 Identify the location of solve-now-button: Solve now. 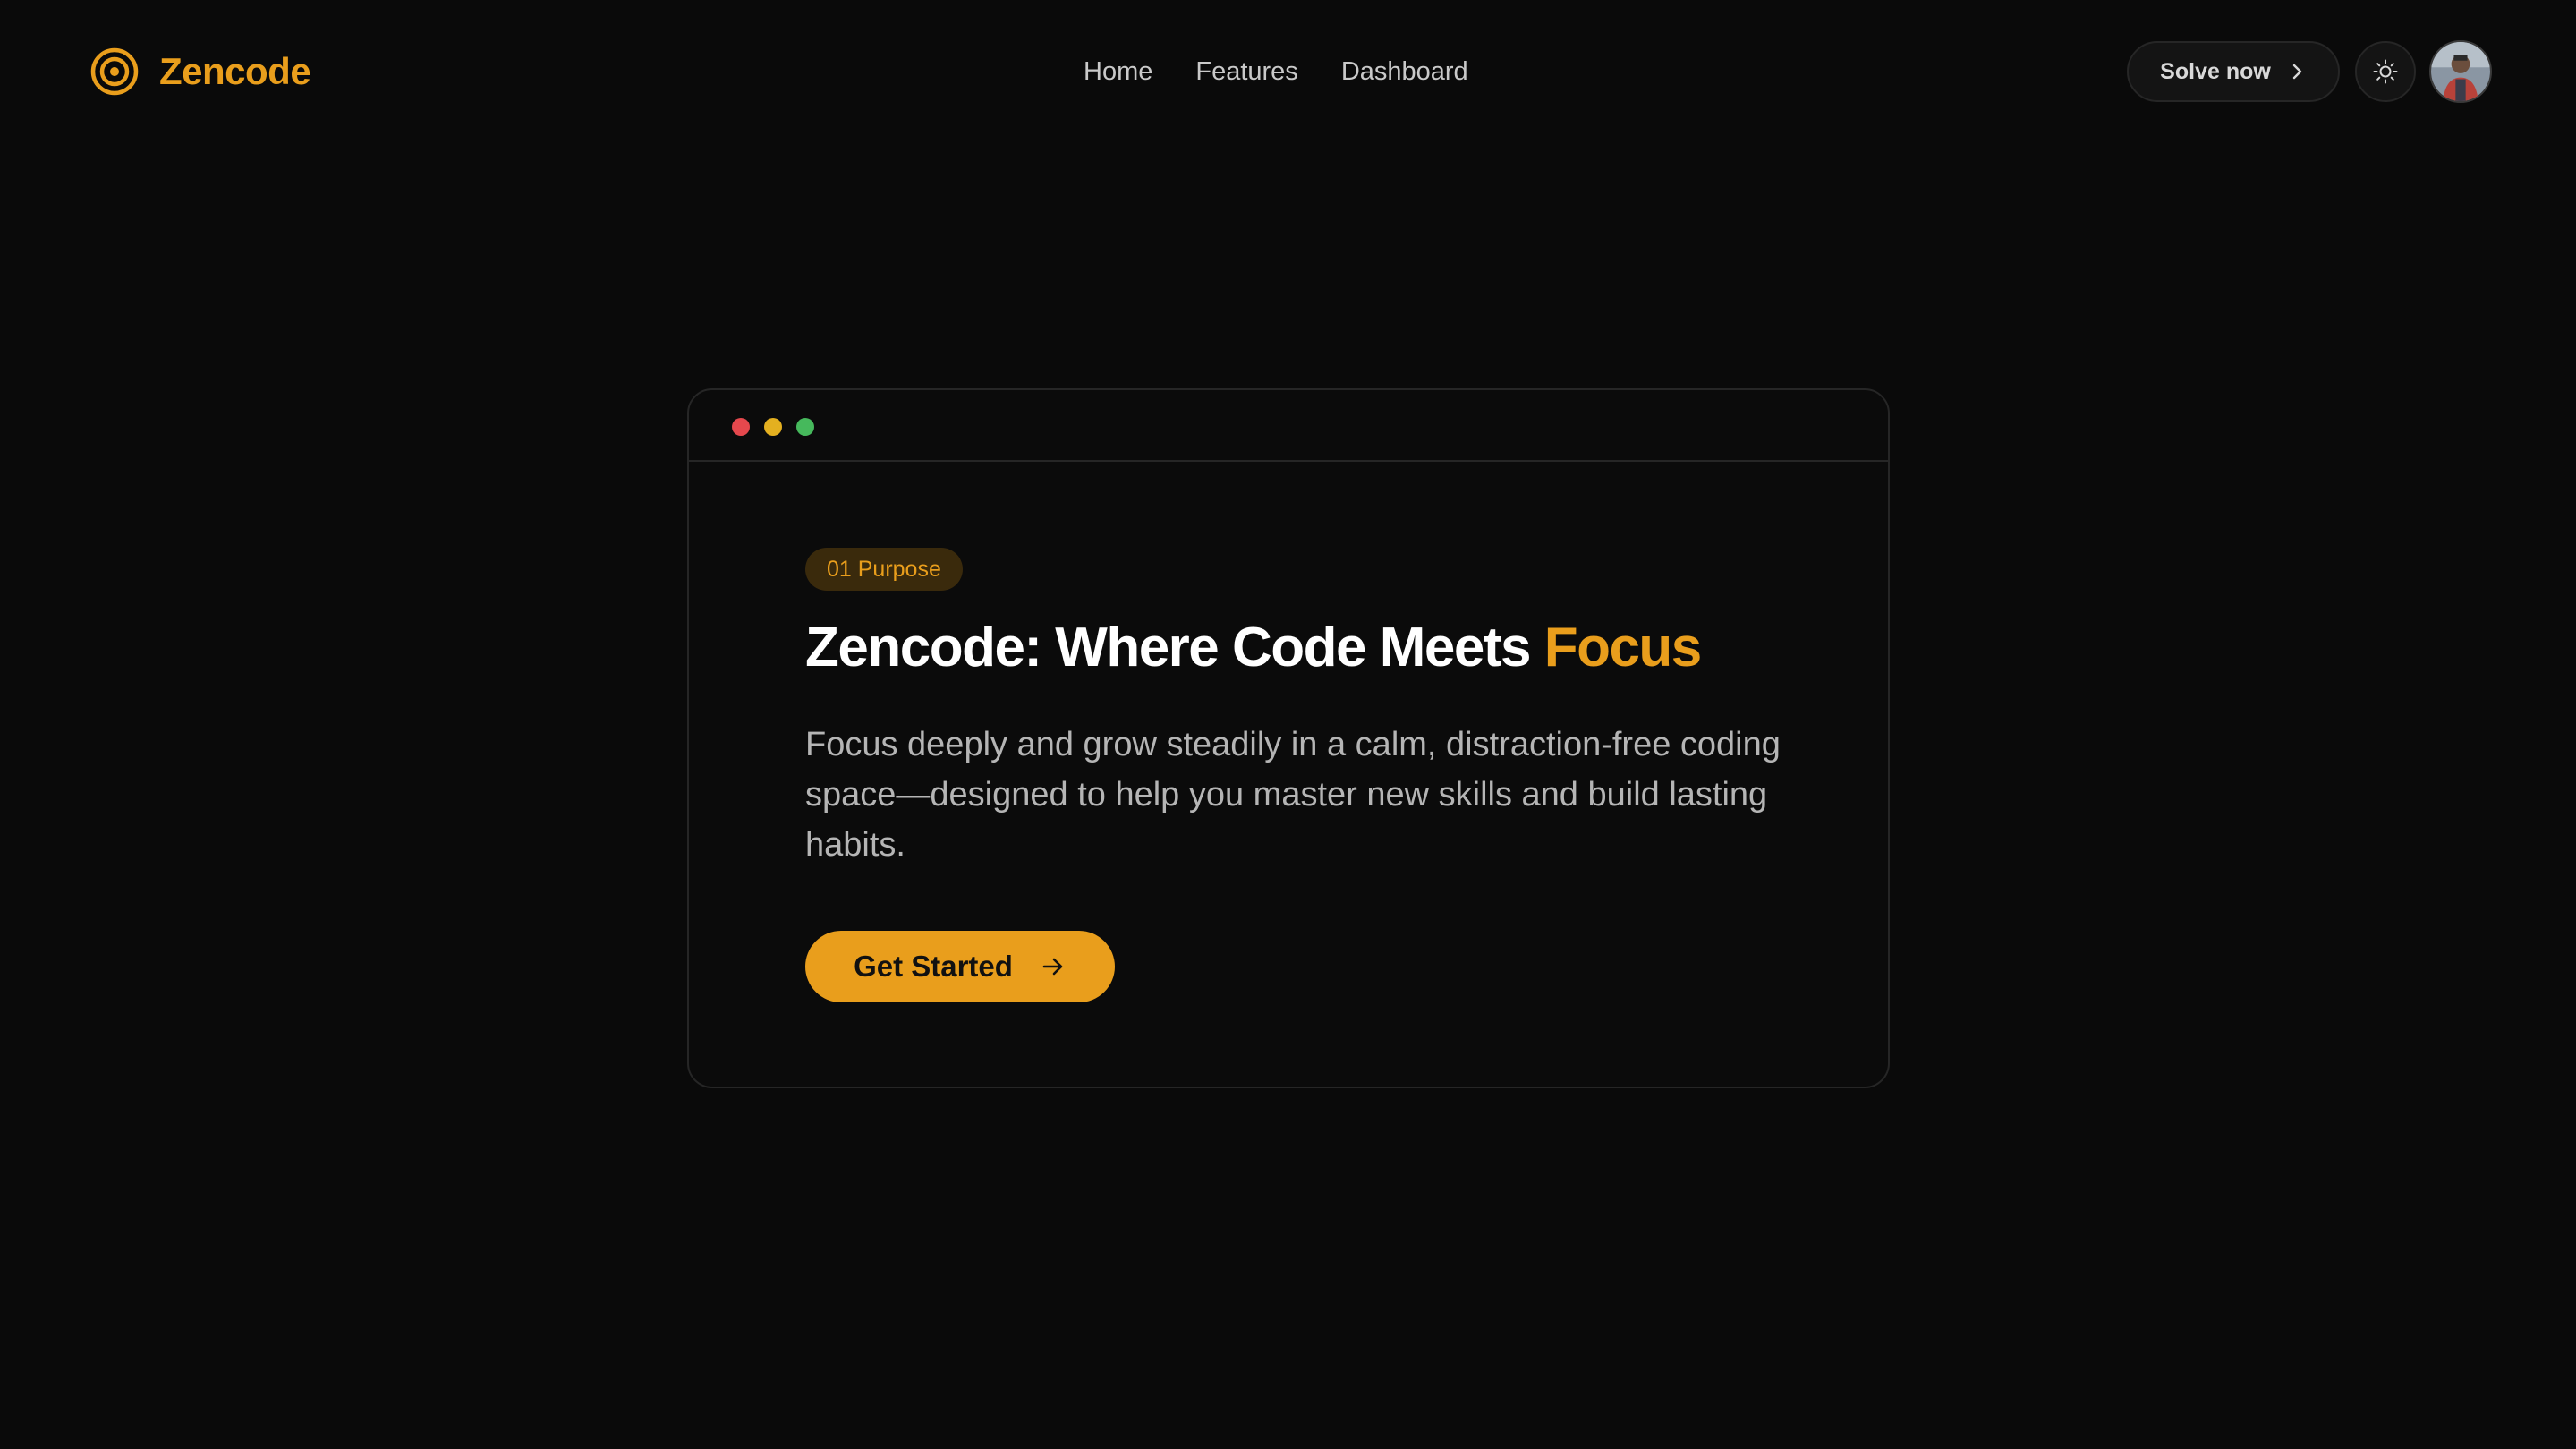
(2233, 71).